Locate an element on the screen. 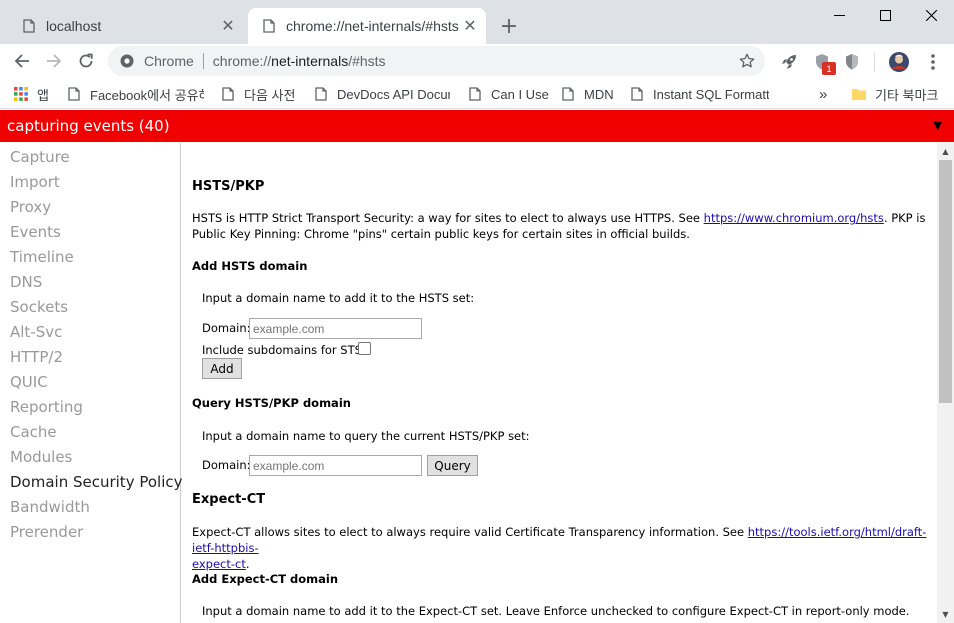 The width and height of the screenshot is (954, 623). apps-grid-icon is located at coordinates (21, 94).